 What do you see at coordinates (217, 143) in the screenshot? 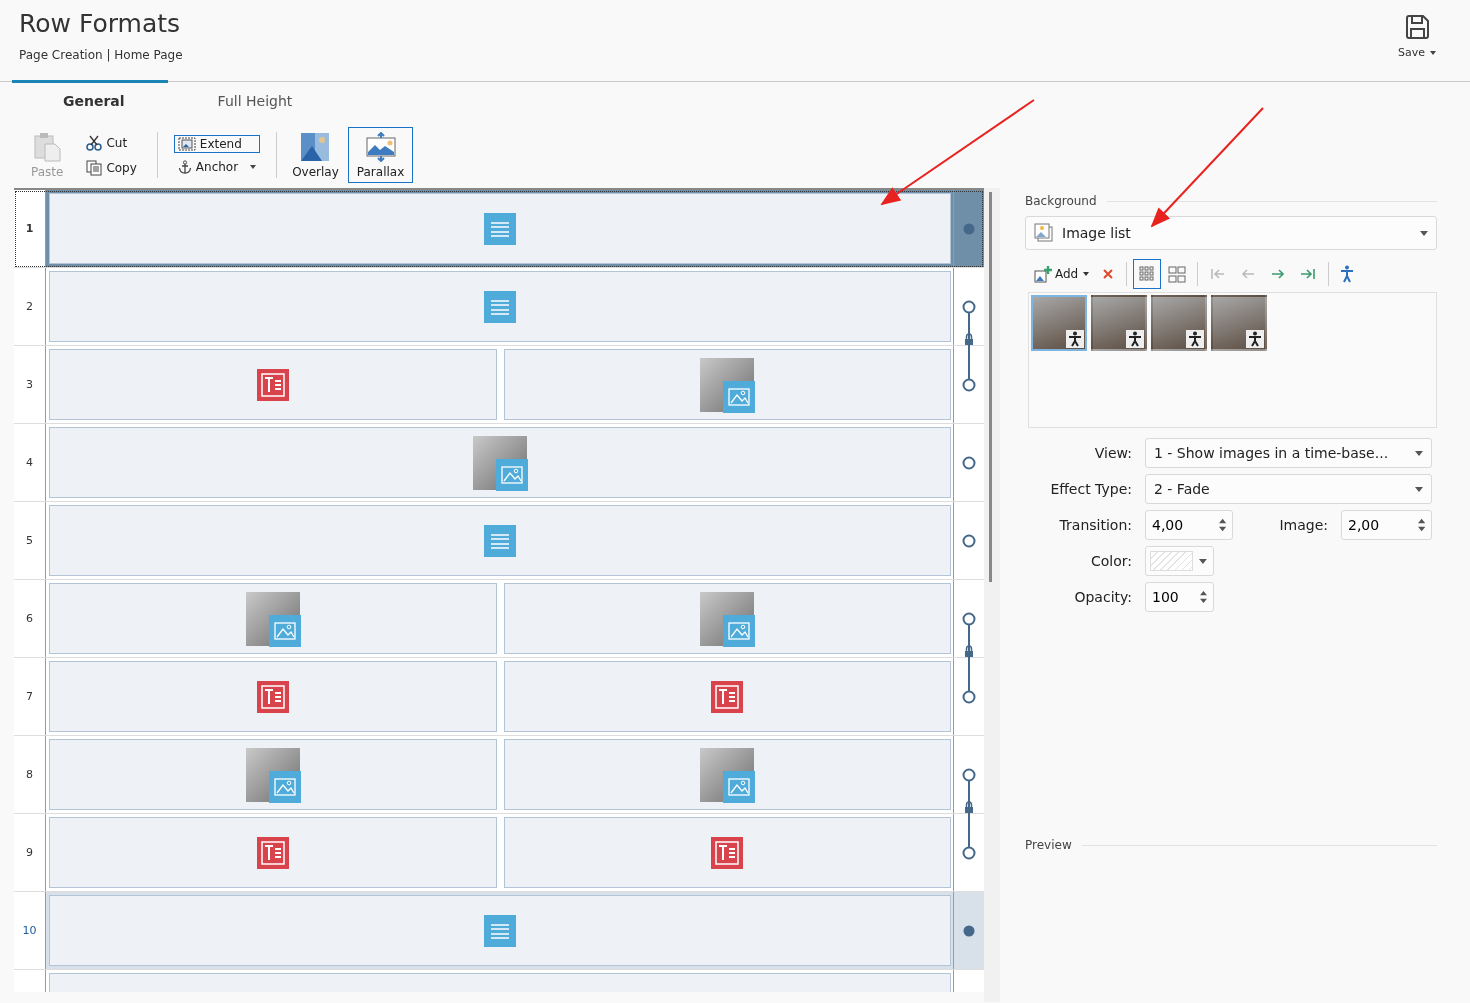
I see `extend-button: Extend` at bounding box center [217, 143].